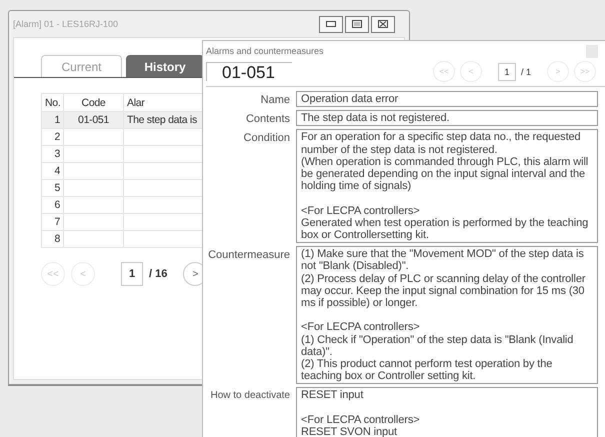 The height and width of the screenshot is (437, 605). I want to click on table-cell: 01-051, so click(94, 120).